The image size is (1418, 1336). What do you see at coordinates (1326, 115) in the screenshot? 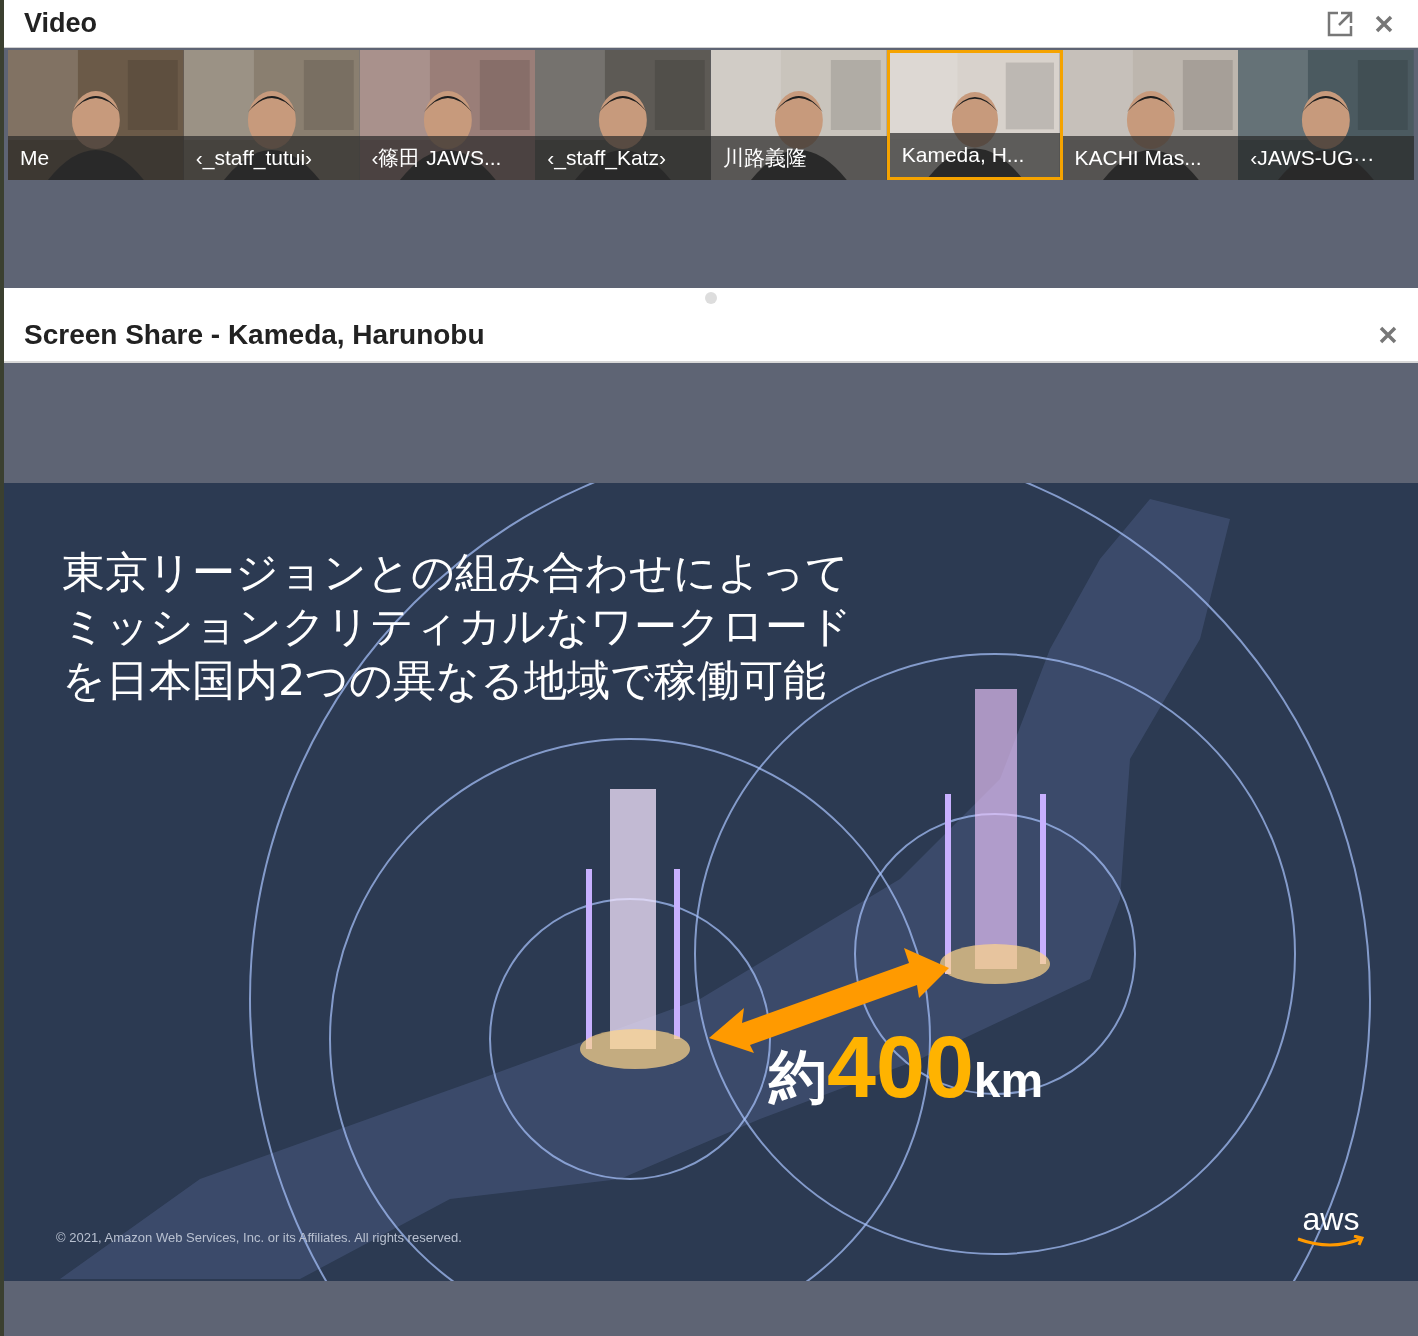
I see `video-tile: ‹JAWS-UG···` at bounding box center [1326, 115].